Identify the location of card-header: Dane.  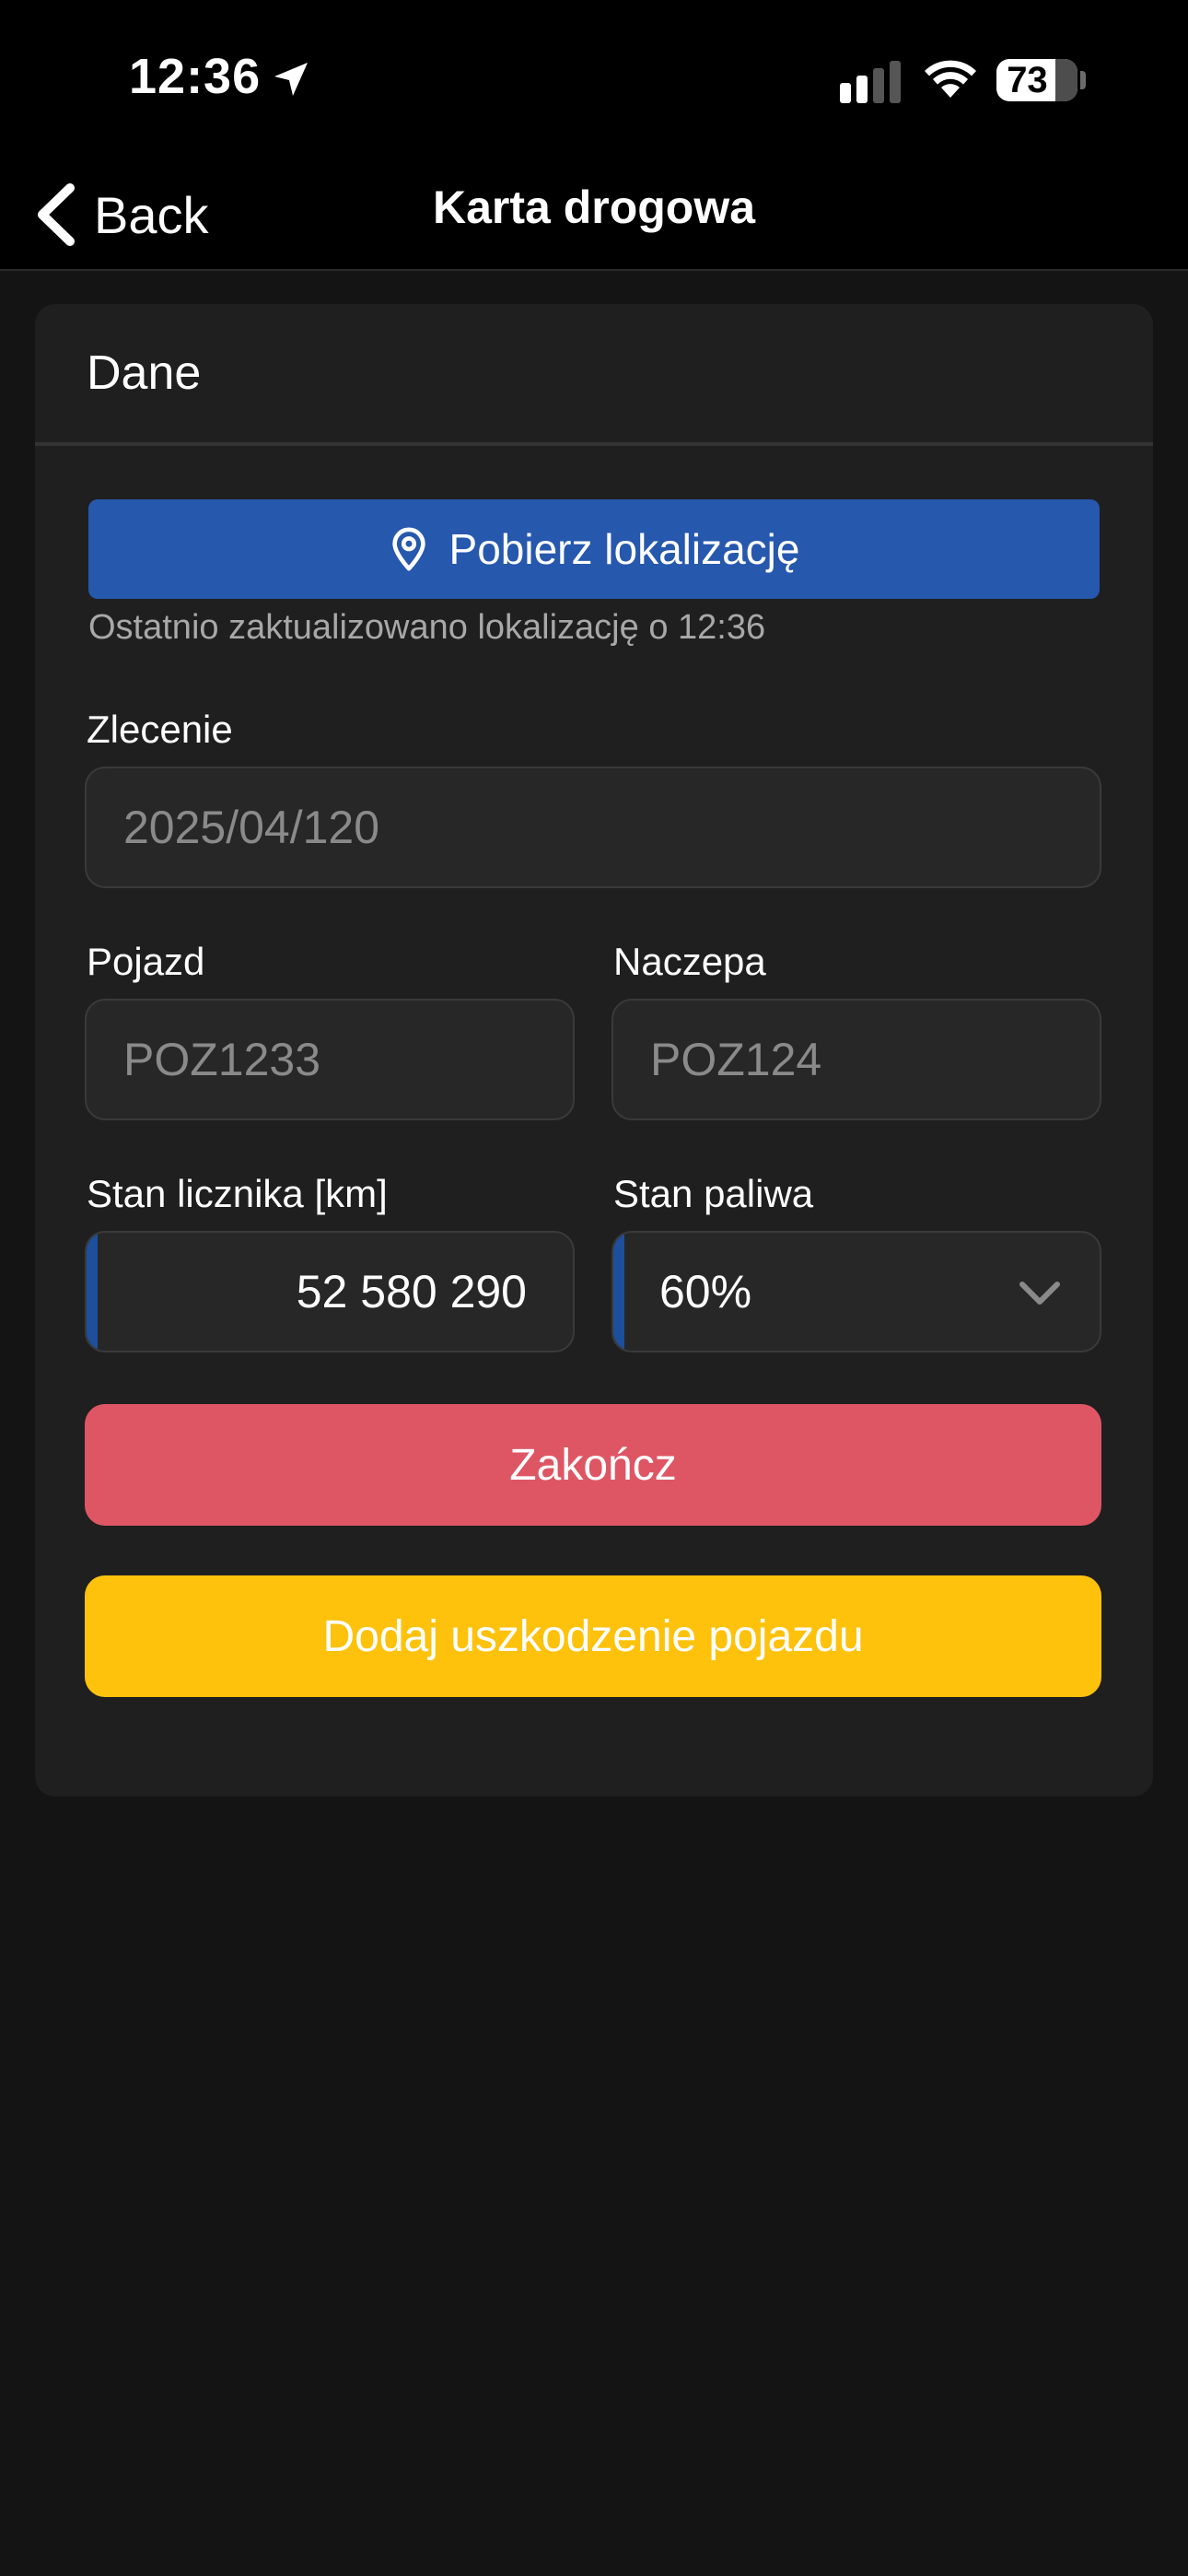
(594, 375).